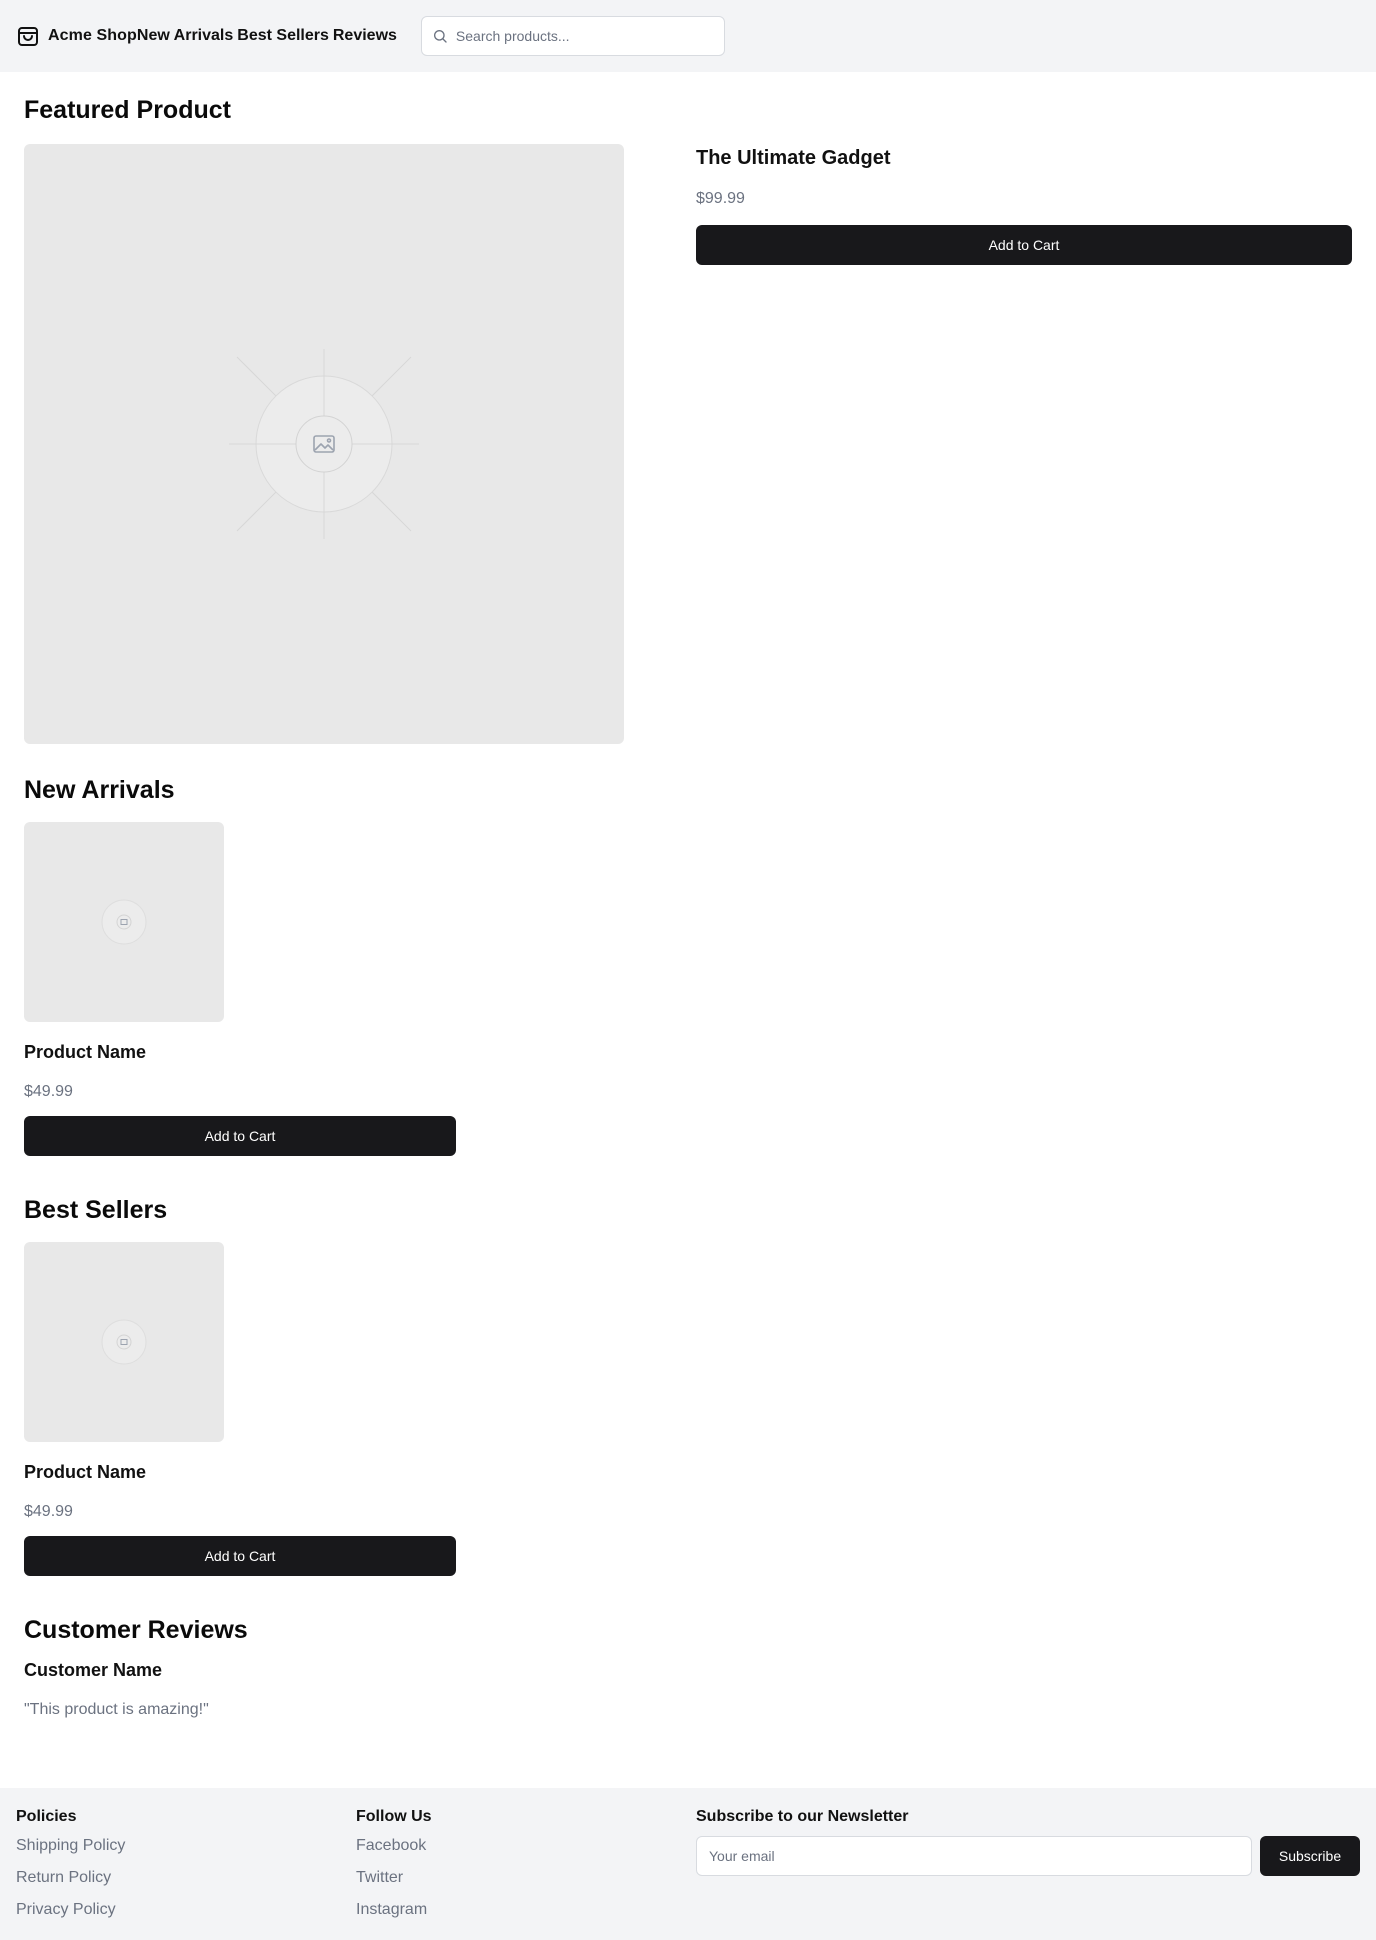  Describe the element at coordinates (1310, 1856) in the screenshot. I see `subscribe-button: Subscribe` at that location.